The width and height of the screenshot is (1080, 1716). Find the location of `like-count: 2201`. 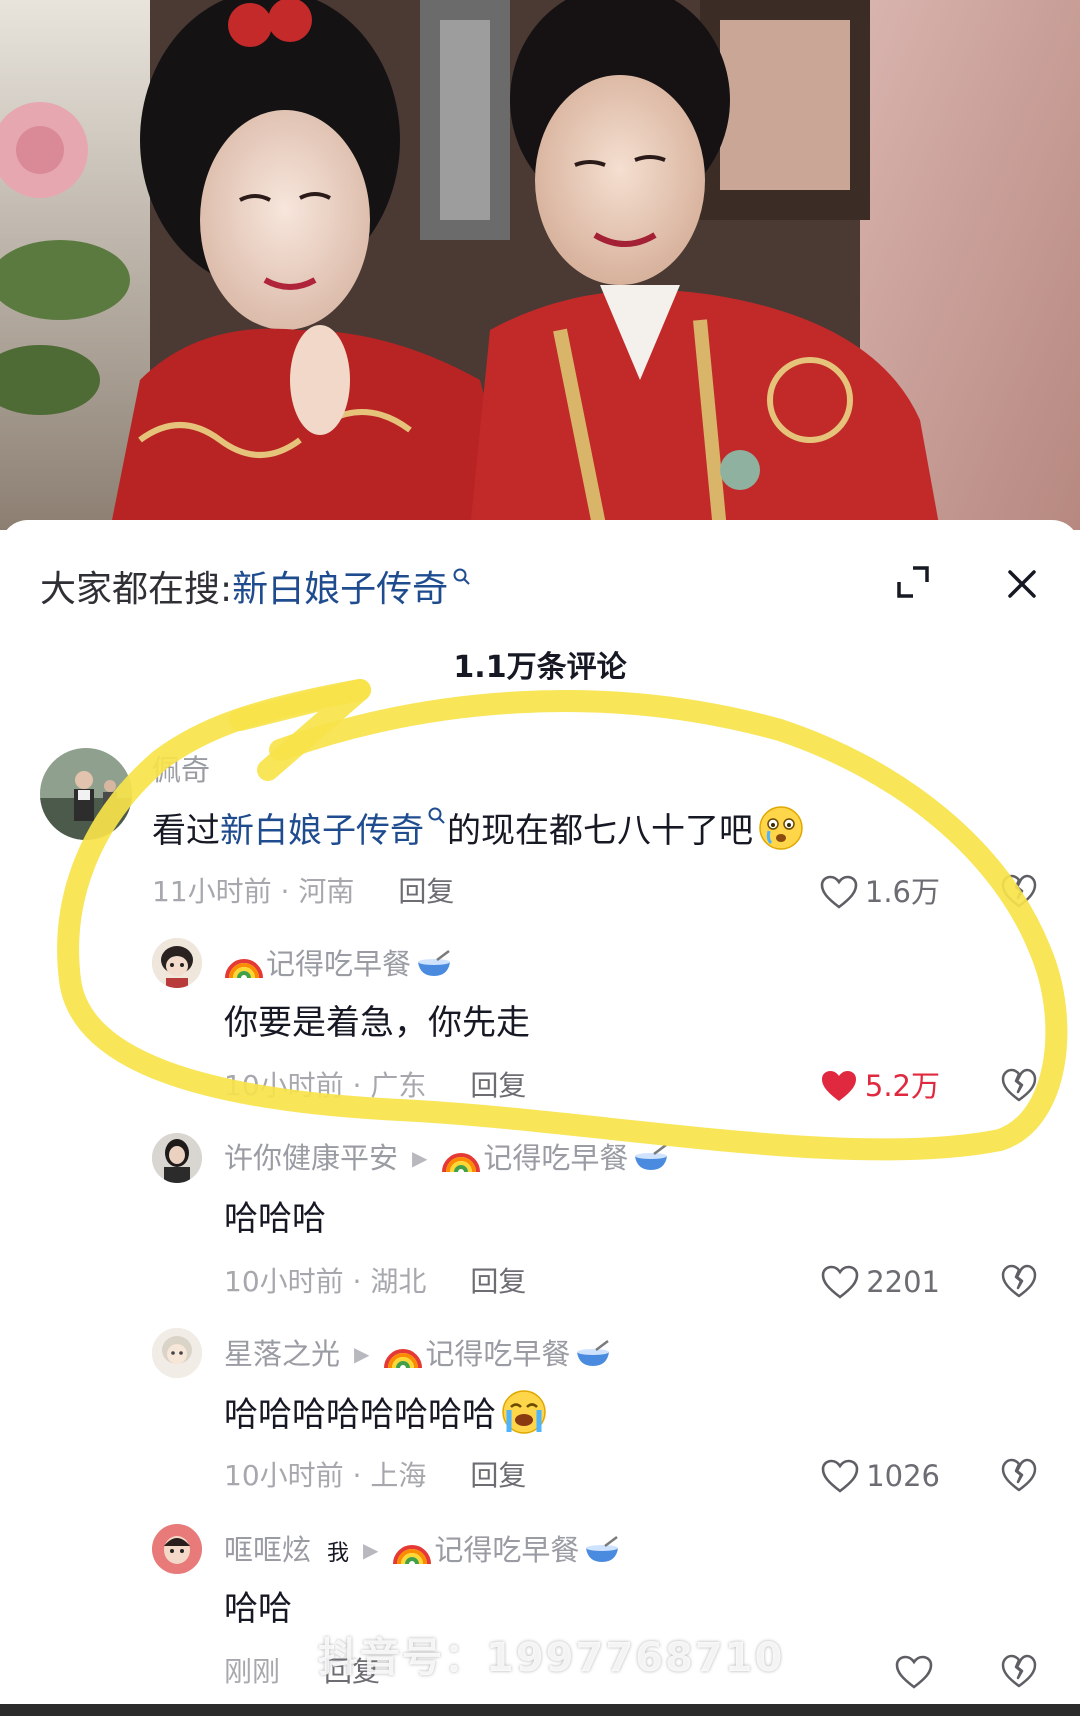

like-count: 2201 is located at coordinates (903, 1282).